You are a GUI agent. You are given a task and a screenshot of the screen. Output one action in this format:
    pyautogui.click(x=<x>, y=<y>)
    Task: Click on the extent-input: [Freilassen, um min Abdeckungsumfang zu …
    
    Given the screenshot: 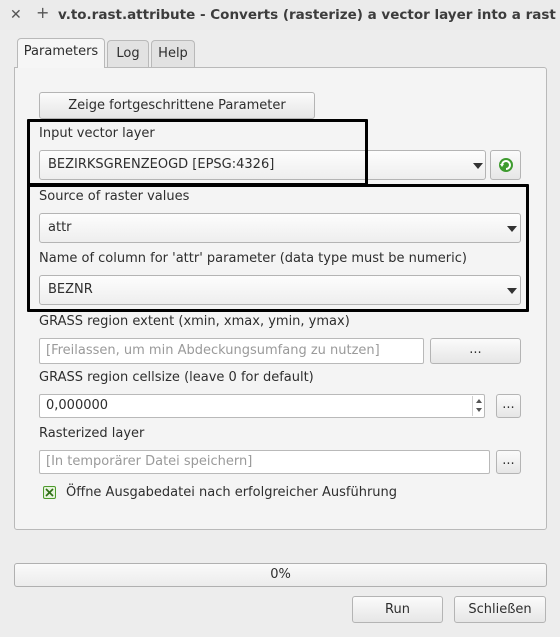 What is the action you would take?
    pyautogui.click(x=231, y=351)
    